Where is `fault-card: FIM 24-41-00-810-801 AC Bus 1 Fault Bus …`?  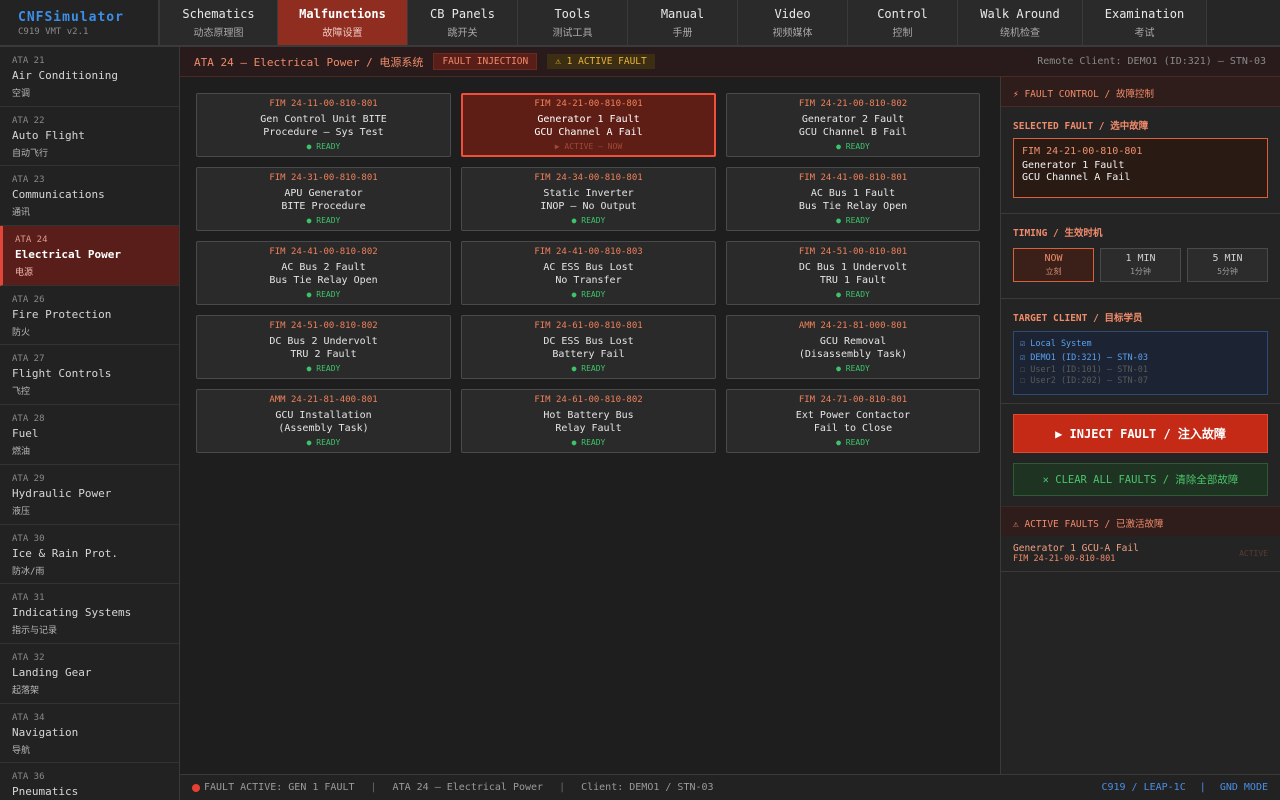
fault-card: FIM 24-41-00-810-801 AC Bus 1 Fault Bus … is located at coordinates (853, 199).